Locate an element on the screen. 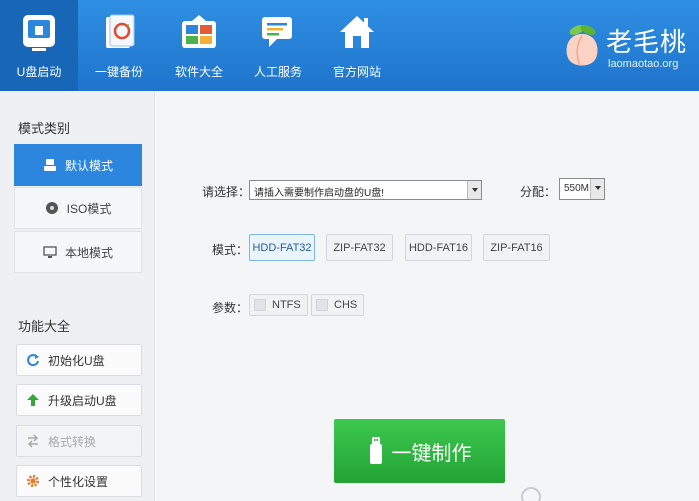 Image resolution: width=699 pixels, height=501 pixels. function-label: 升级启动U盘 is located at coordinates (82, 400).